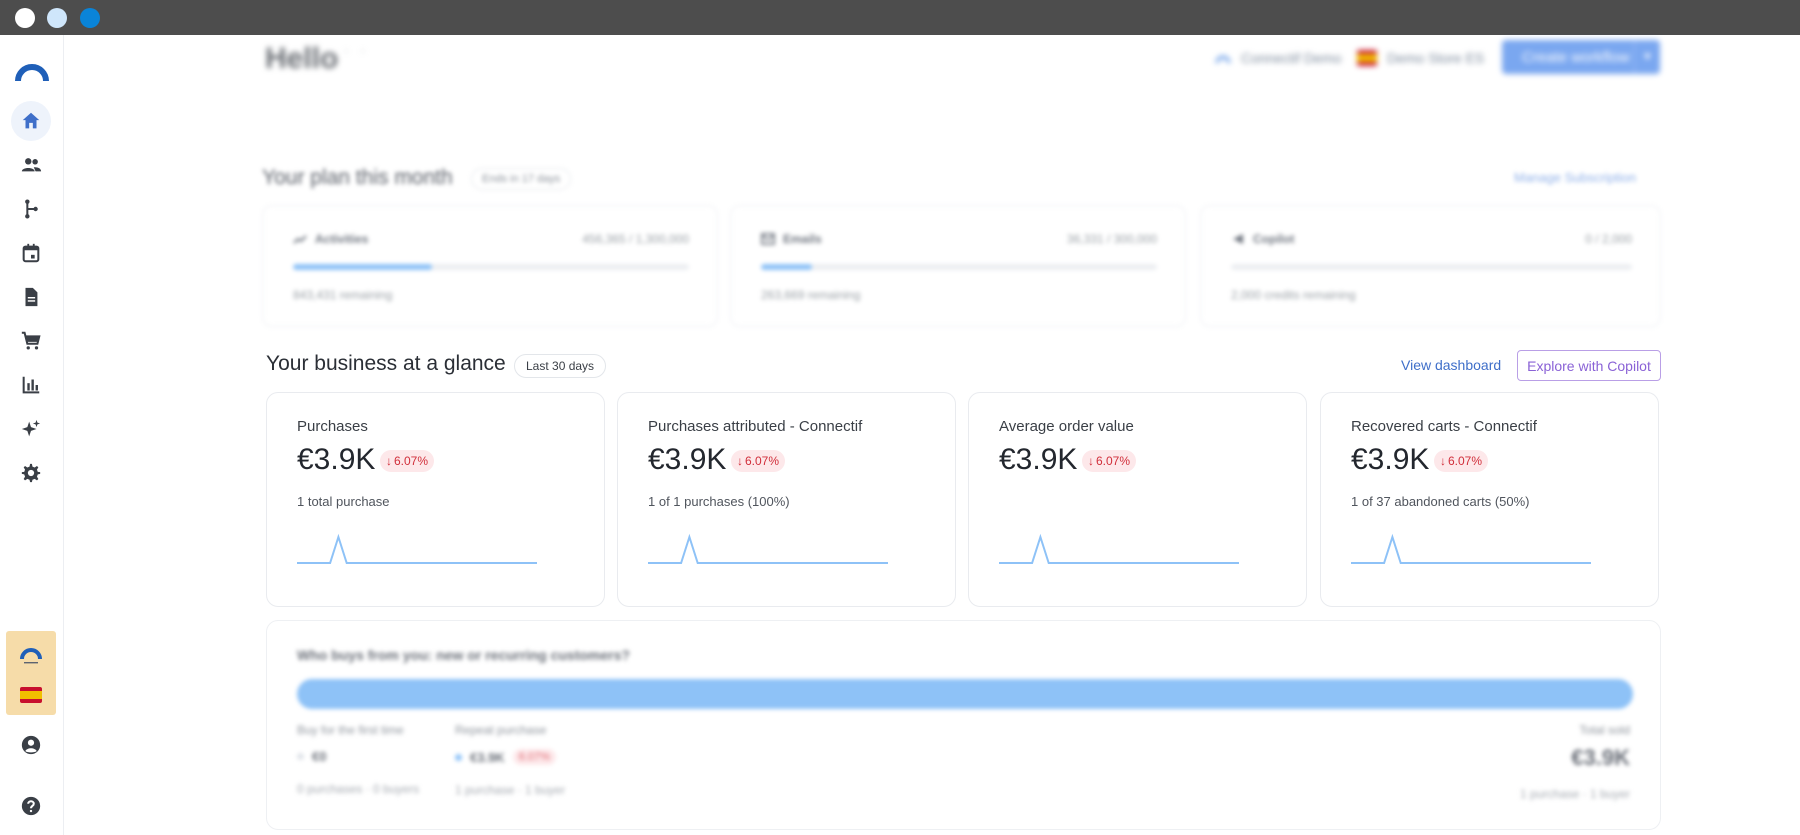 The height and width of the screenshot is (835, 1800). What do you see at coordinates (1111, 239) in the screenshot?
I see `plan-card-value: 36,331 / 300,000` at bounding box center [1111, 239].